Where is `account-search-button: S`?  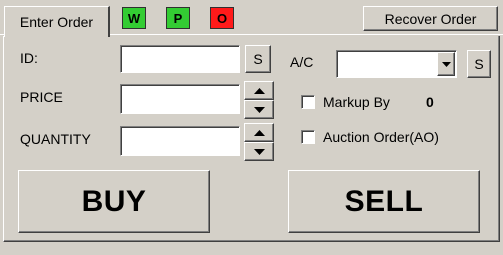
account-search-button: S is located at coordinates (479, 64).